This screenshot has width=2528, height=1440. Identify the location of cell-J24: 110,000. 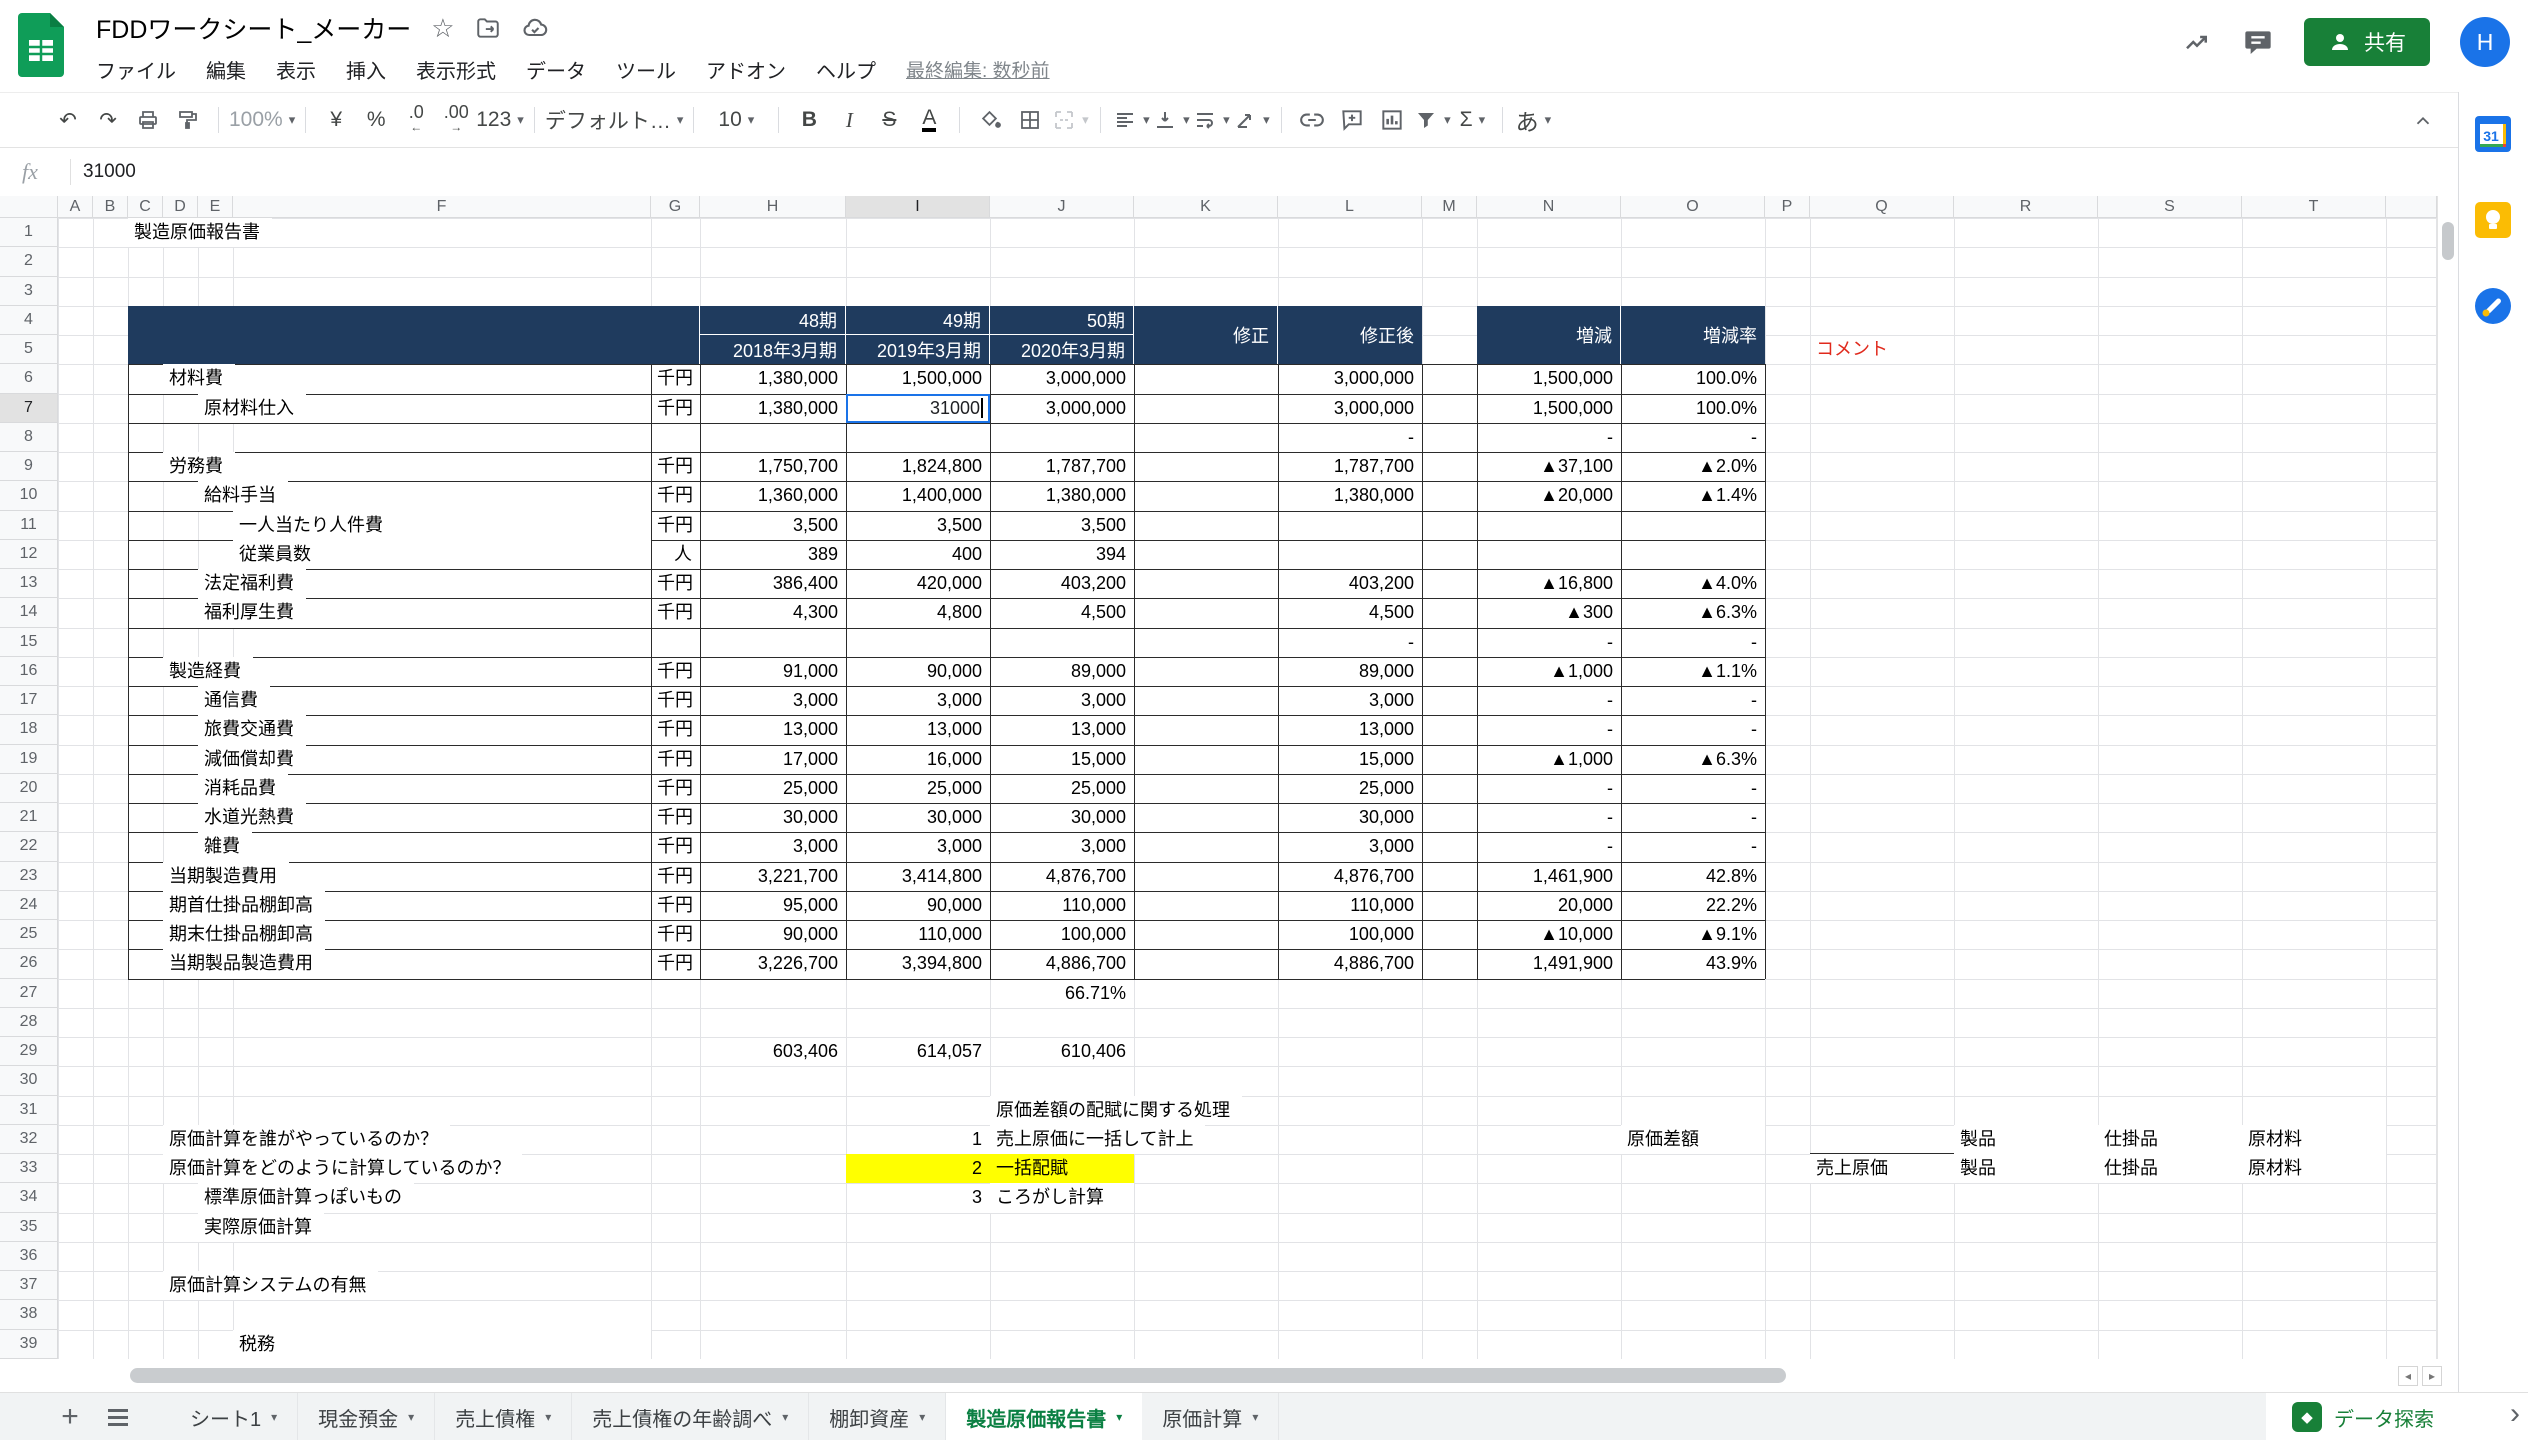
(1062, 905).